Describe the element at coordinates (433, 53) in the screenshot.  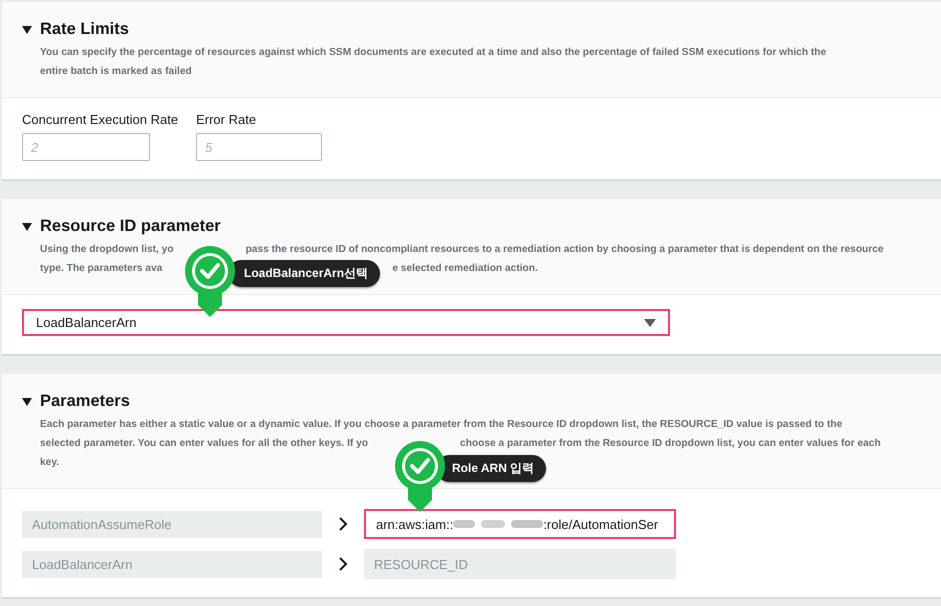
I see `description-text: You can specify the percentage of resources against which SSM documents are executed at a time and also the percentage of failed SSM executions for which the` at that location.